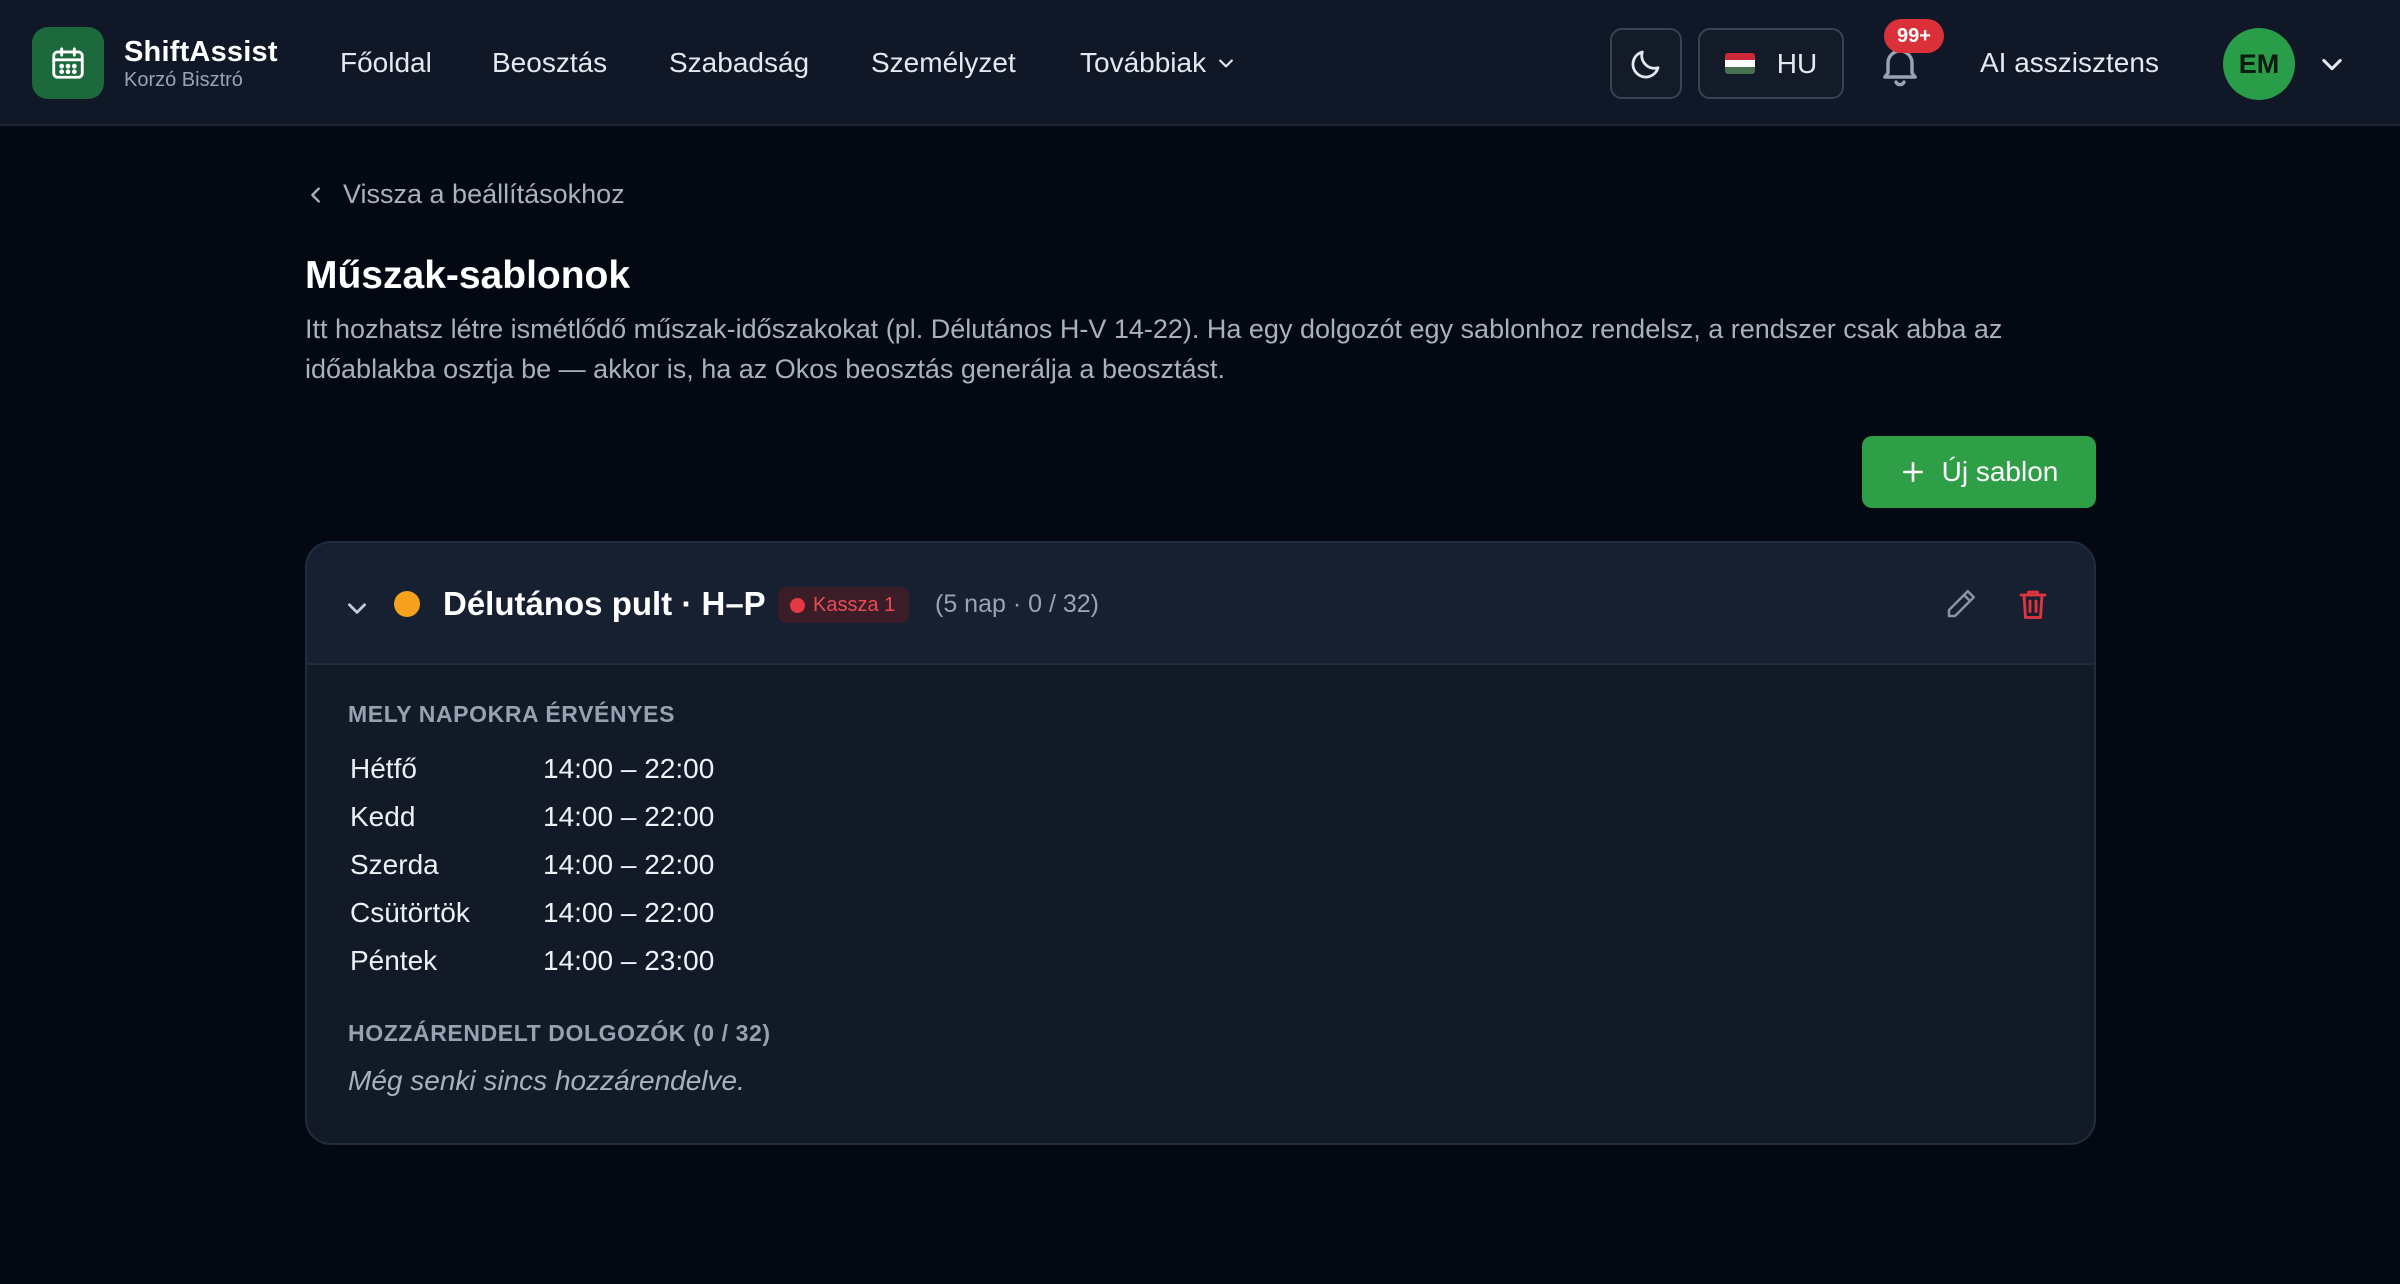 This screenshot has height=1284, width=2400. Describe the element at coordinates (532, 821) in the screenshot. I see `day-row: Kedd 14:00 – 22:00` at that location.